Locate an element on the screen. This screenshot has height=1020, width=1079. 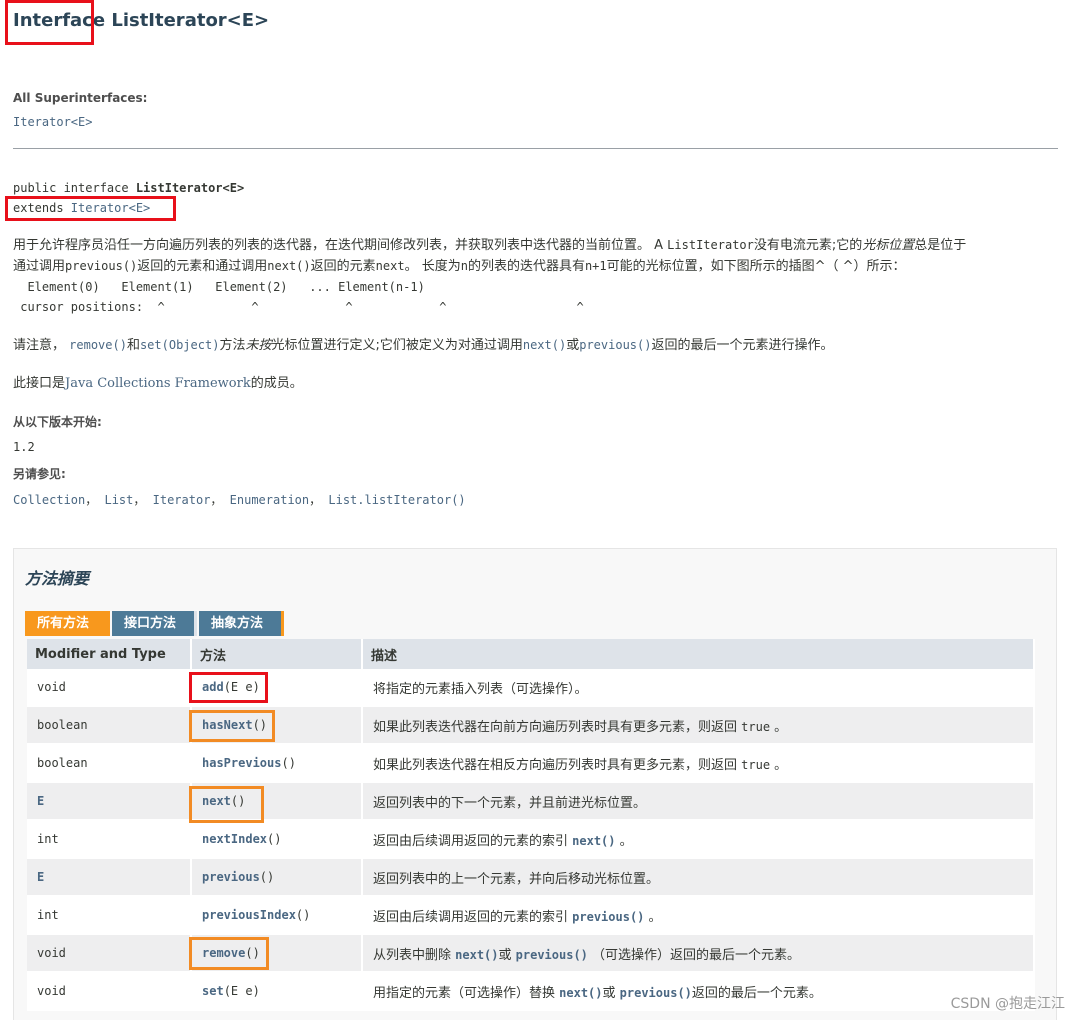
code: previous() is located at coordinates (101, 266).